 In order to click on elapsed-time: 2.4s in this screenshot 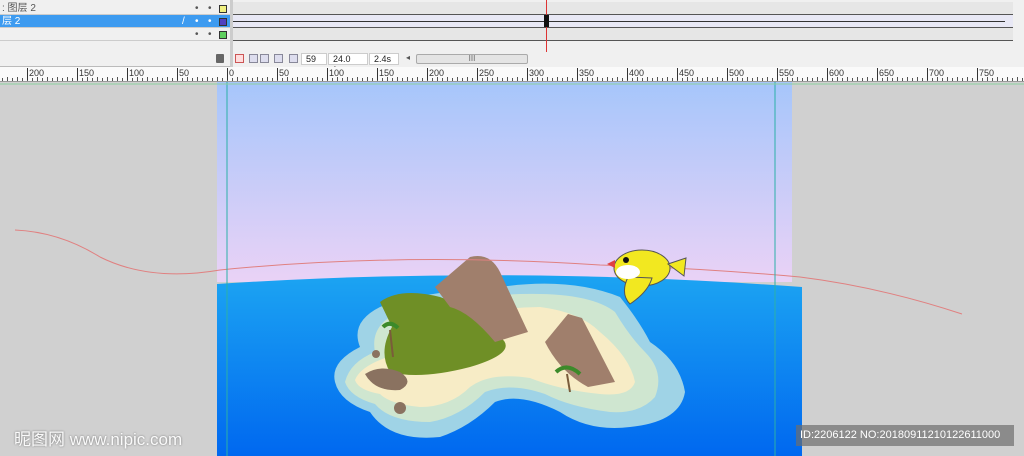, I will do `click(384, 59)`.